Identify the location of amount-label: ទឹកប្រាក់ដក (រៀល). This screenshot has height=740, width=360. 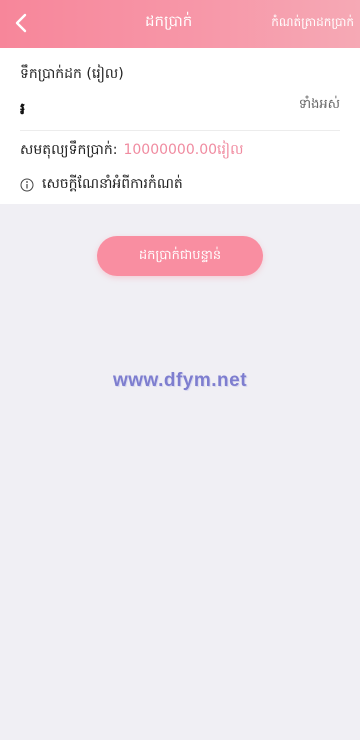
(72, 74).